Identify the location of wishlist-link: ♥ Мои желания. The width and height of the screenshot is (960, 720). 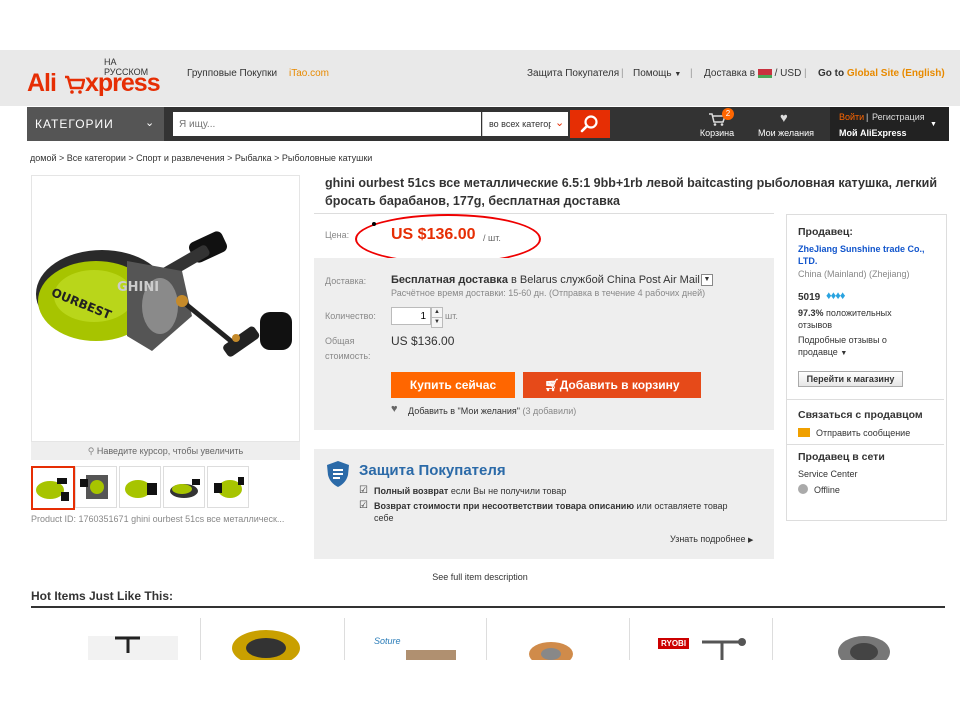
(786, 124).